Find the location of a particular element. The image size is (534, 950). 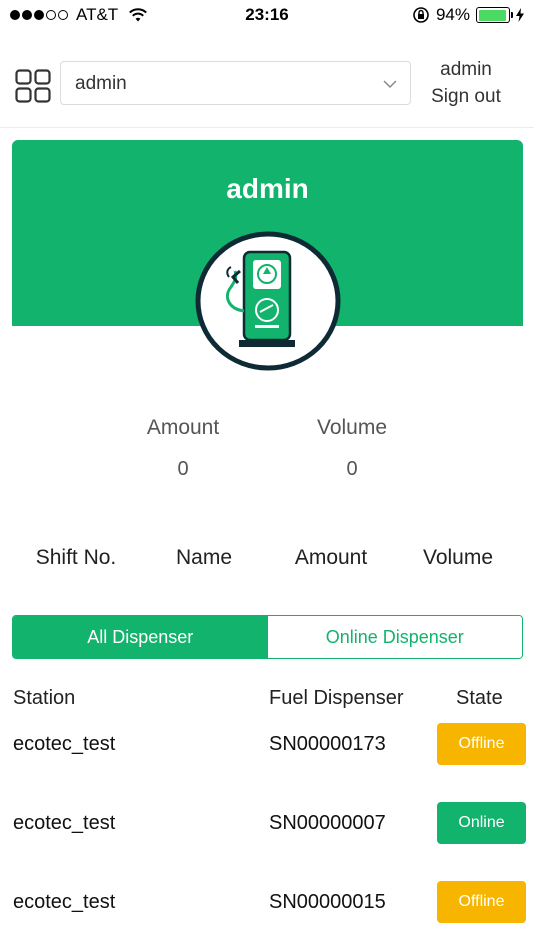

column-name: Name is located at coordinates (204, 557).